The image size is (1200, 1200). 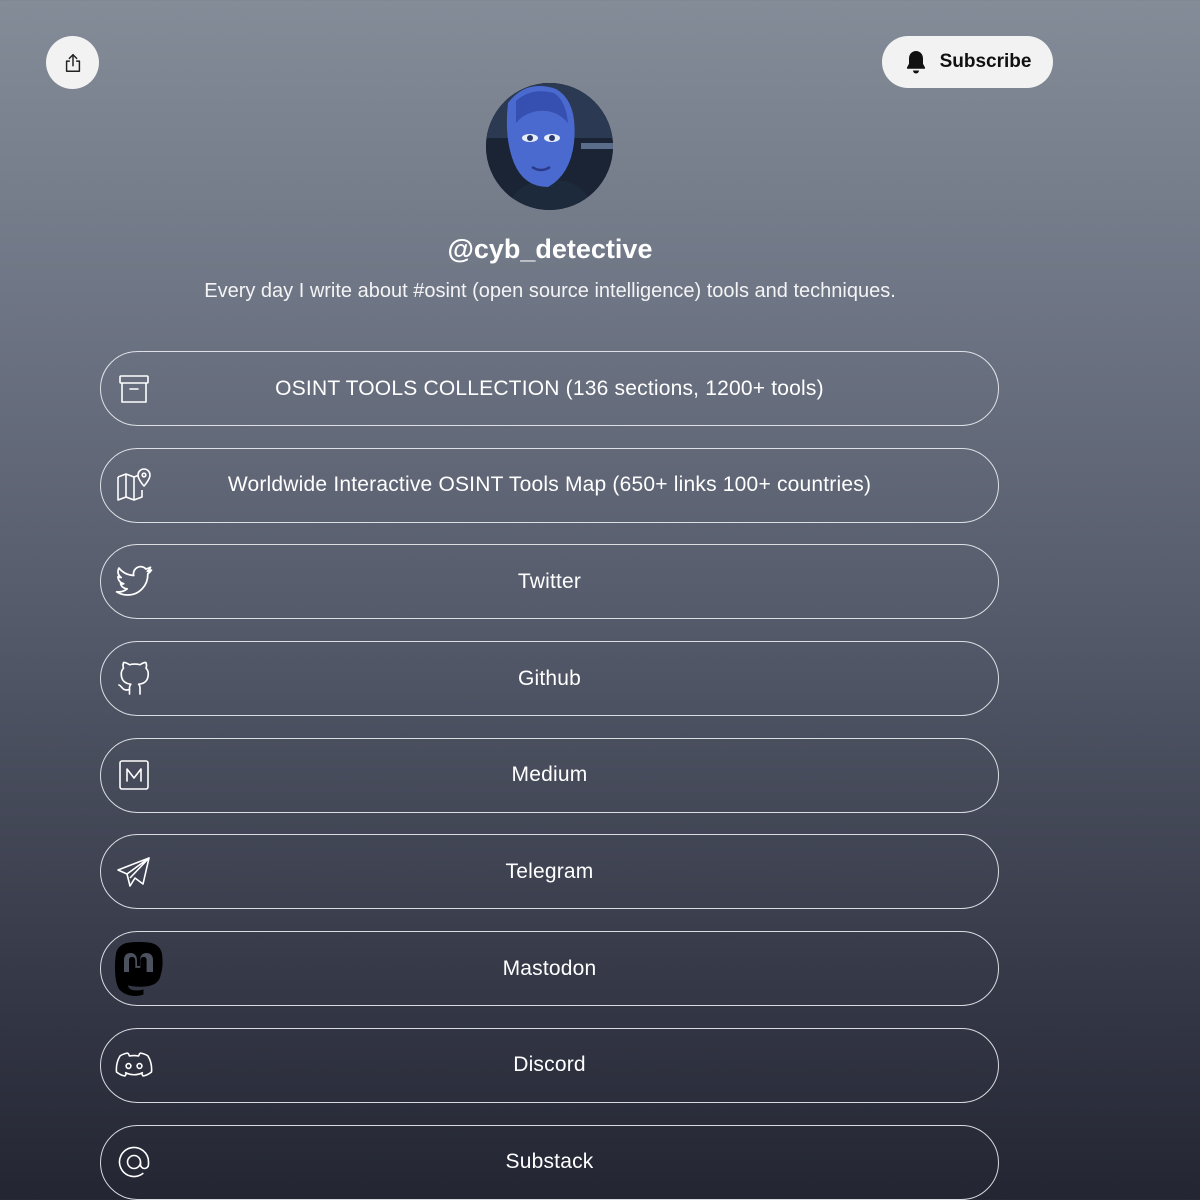 I want to click on link-twitter: Twitter, so click(x=549, y=582).